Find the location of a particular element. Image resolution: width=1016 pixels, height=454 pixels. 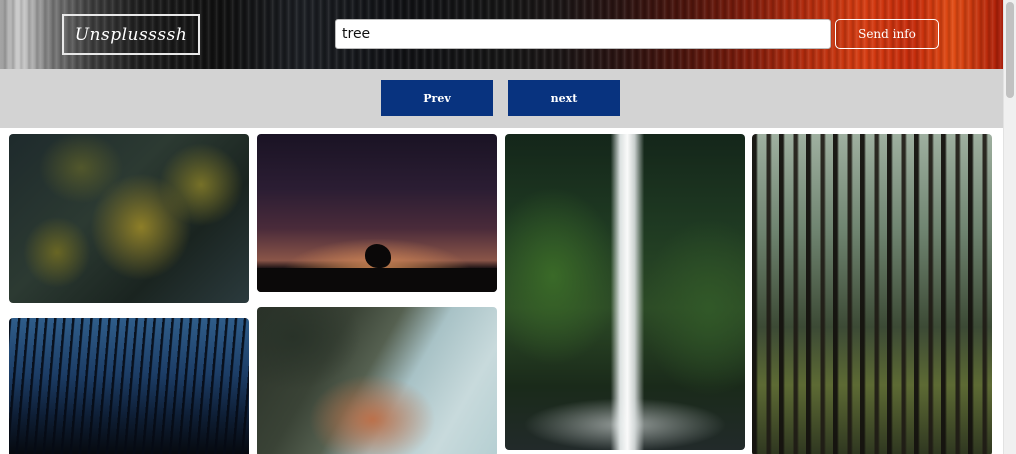

search-input is located at coordinates (583, 34).